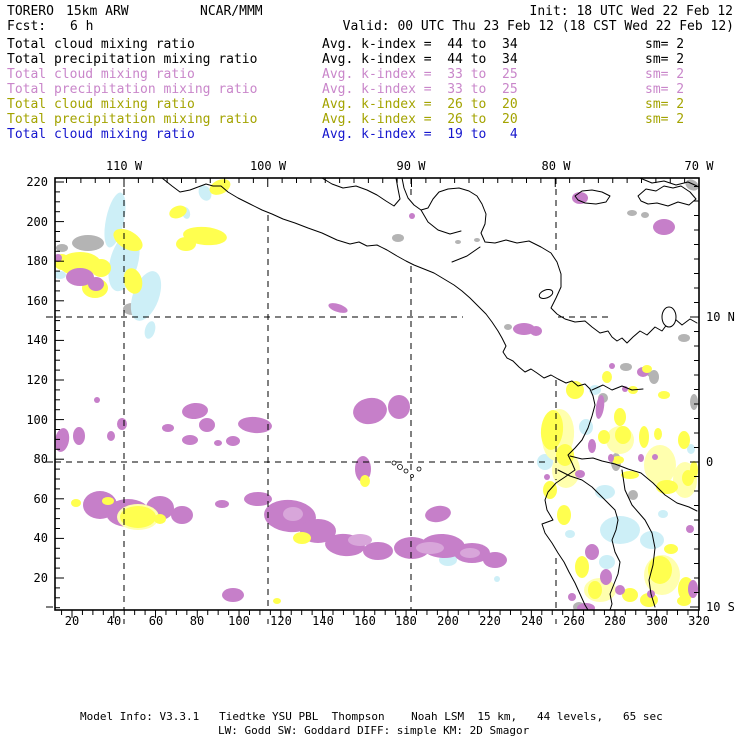  I want to click on bottom-axis-label: 280, so click(615, 621).